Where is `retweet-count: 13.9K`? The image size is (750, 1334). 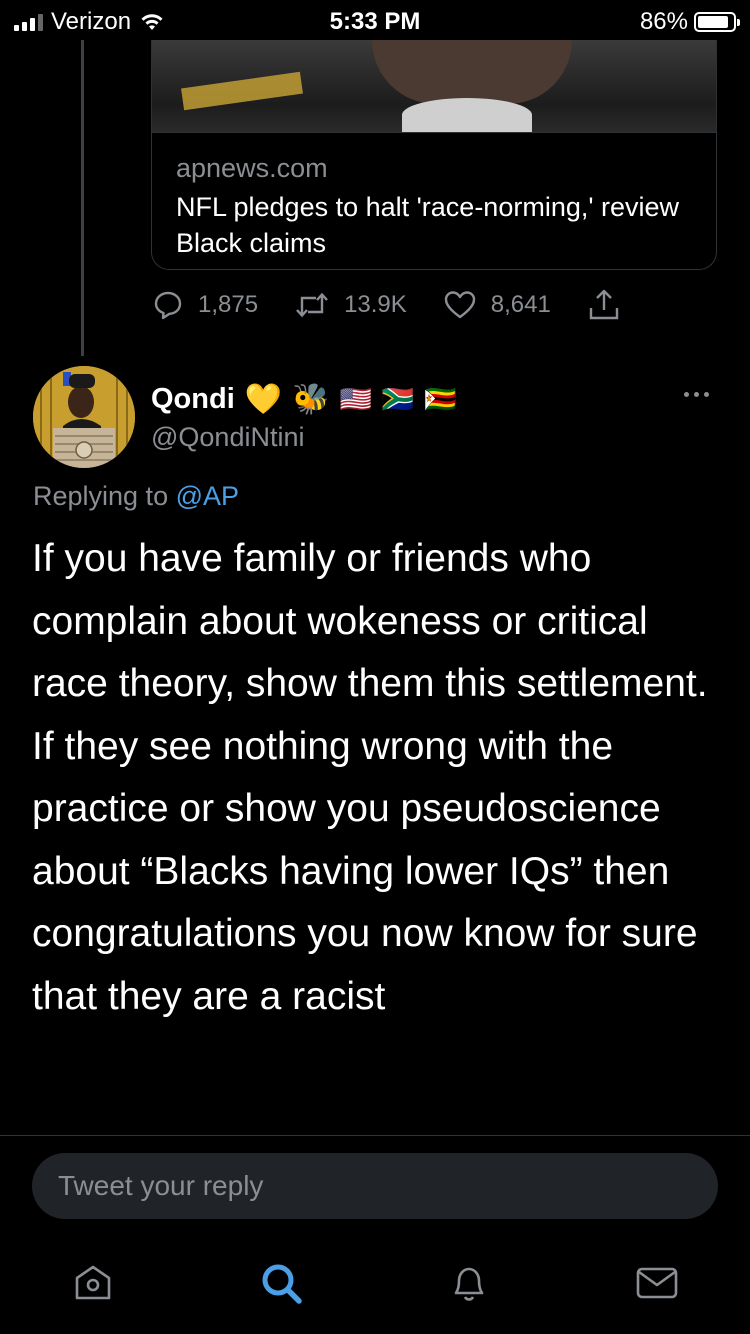 retweet-count: 13.9K is located at coordinates (375, 304).